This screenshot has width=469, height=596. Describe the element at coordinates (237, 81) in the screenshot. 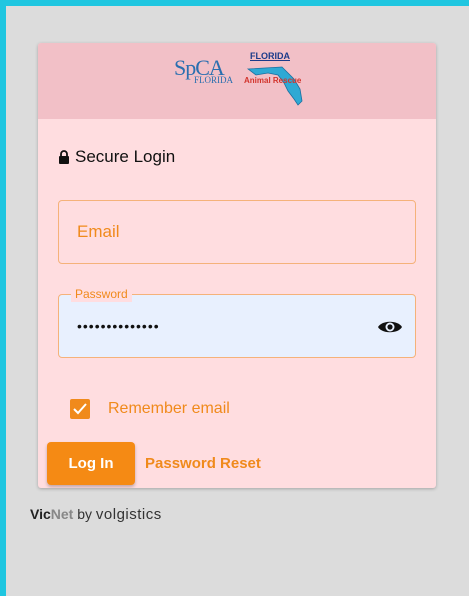

I see `card-header: SpCA FLORIDA FLORIDA Animal Rescue` at that location.